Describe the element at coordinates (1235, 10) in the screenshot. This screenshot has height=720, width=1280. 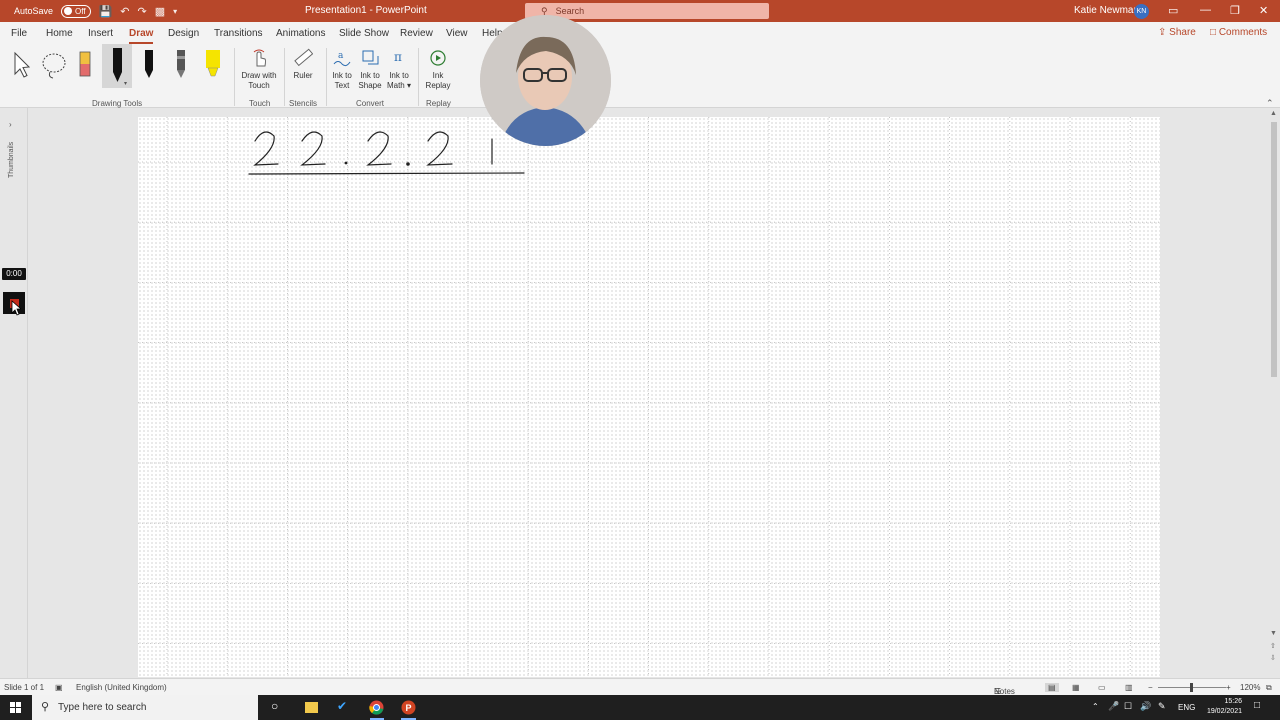
I see `restore-icon: ❐` at that location.